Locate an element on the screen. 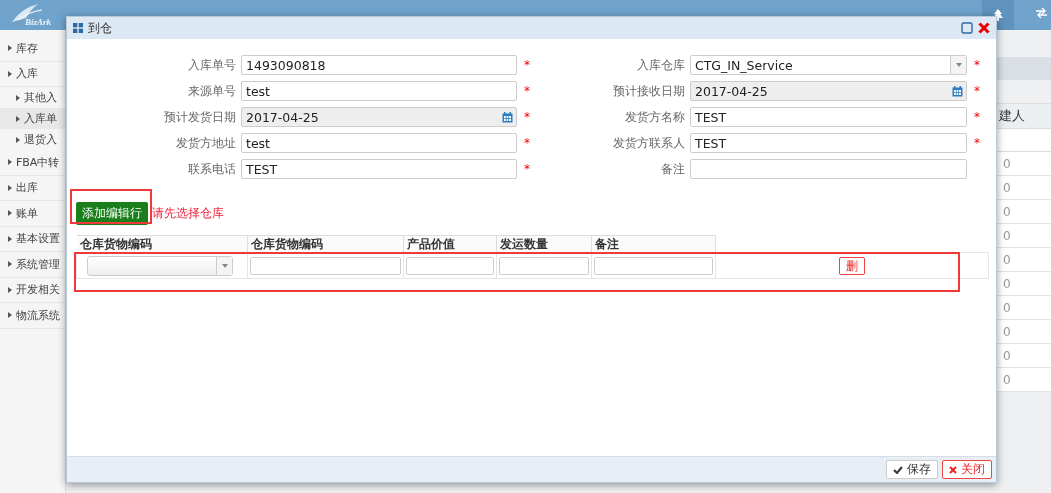 This screenshot has width=1051, height=493. input-field: 1493090818 is located at coordinates (379, 65).